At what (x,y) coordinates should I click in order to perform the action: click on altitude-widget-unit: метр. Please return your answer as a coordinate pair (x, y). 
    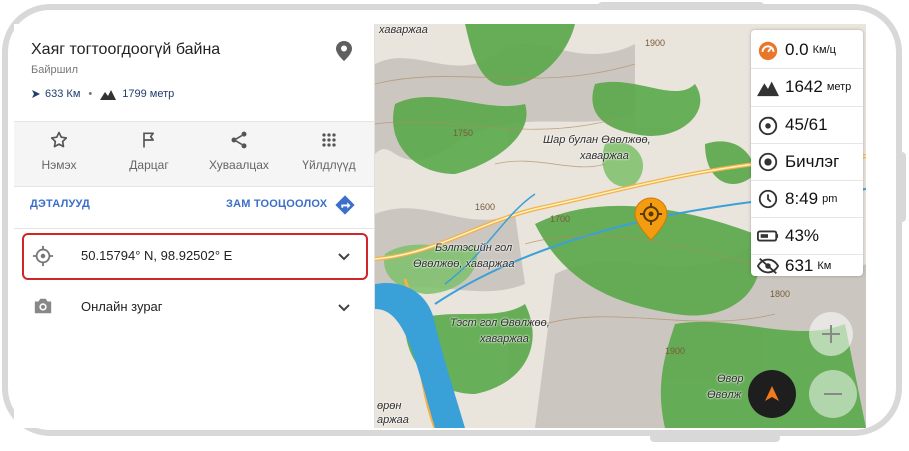
    Looking at the image, I should click on (839, 87).